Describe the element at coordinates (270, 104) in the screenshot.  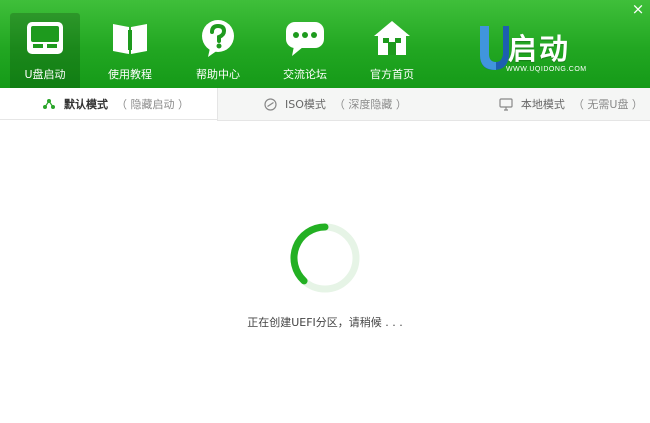
I see `disc-icon` at that location.